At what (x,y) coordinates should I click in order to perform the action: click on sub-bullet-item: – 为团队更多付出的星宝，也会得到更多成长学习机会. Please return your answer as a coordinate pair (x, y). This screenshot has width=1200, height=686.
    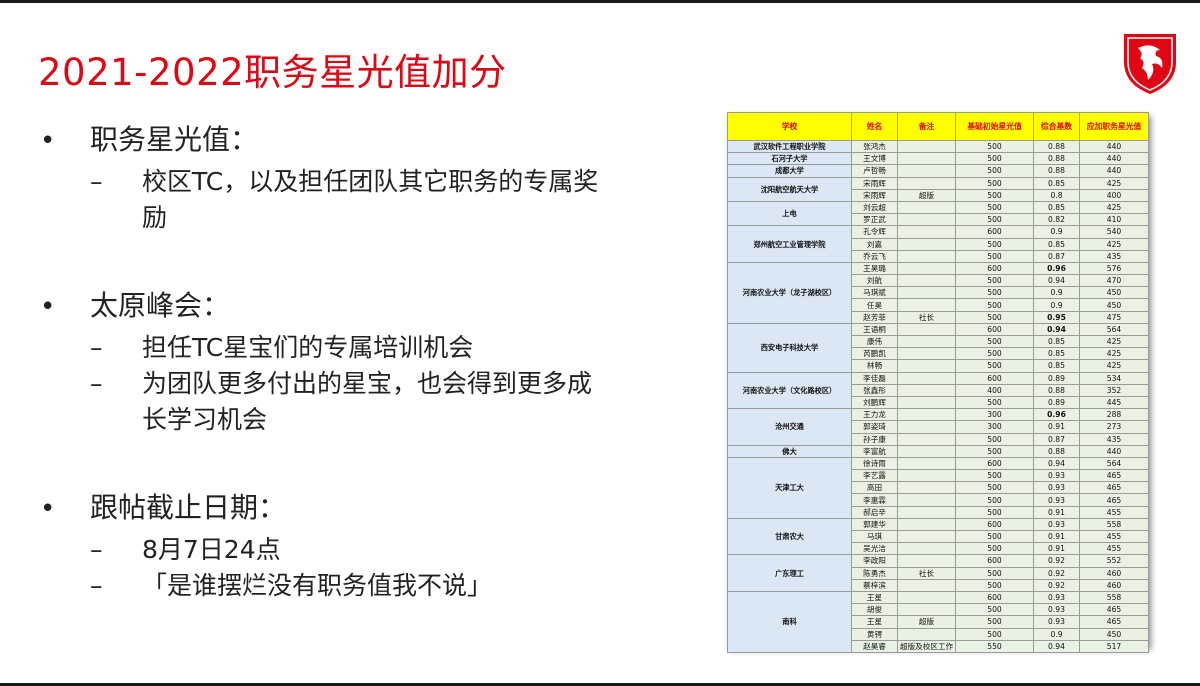
    Looking at the image, I should click on (341, 401).